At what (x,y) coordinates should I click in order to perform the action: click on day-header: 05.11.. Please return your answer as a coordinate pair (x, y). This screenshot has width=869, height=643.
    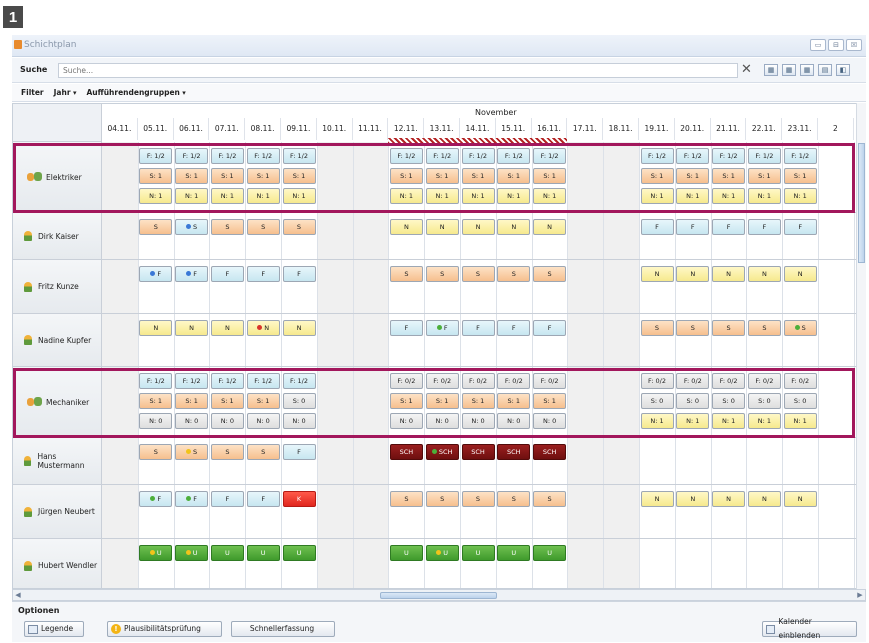
    Looking at the image, I should click on (156, 129).